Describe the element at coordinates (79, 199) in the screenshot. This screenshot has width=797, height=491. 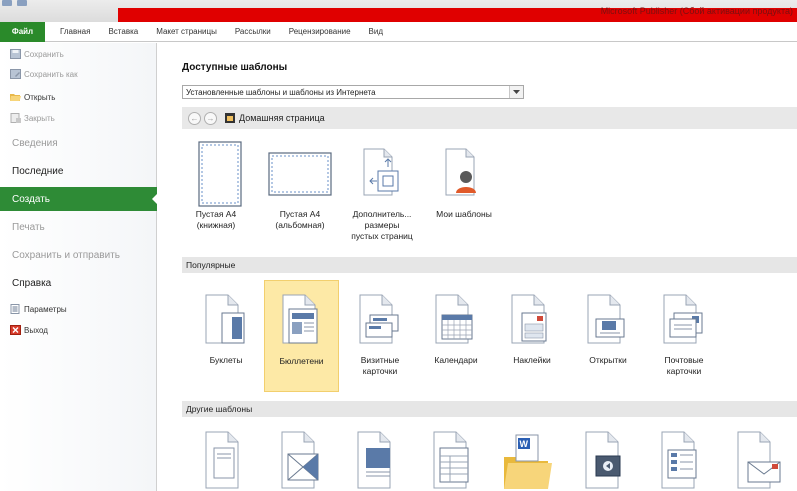
I see `nav-new: Создать` at that location.